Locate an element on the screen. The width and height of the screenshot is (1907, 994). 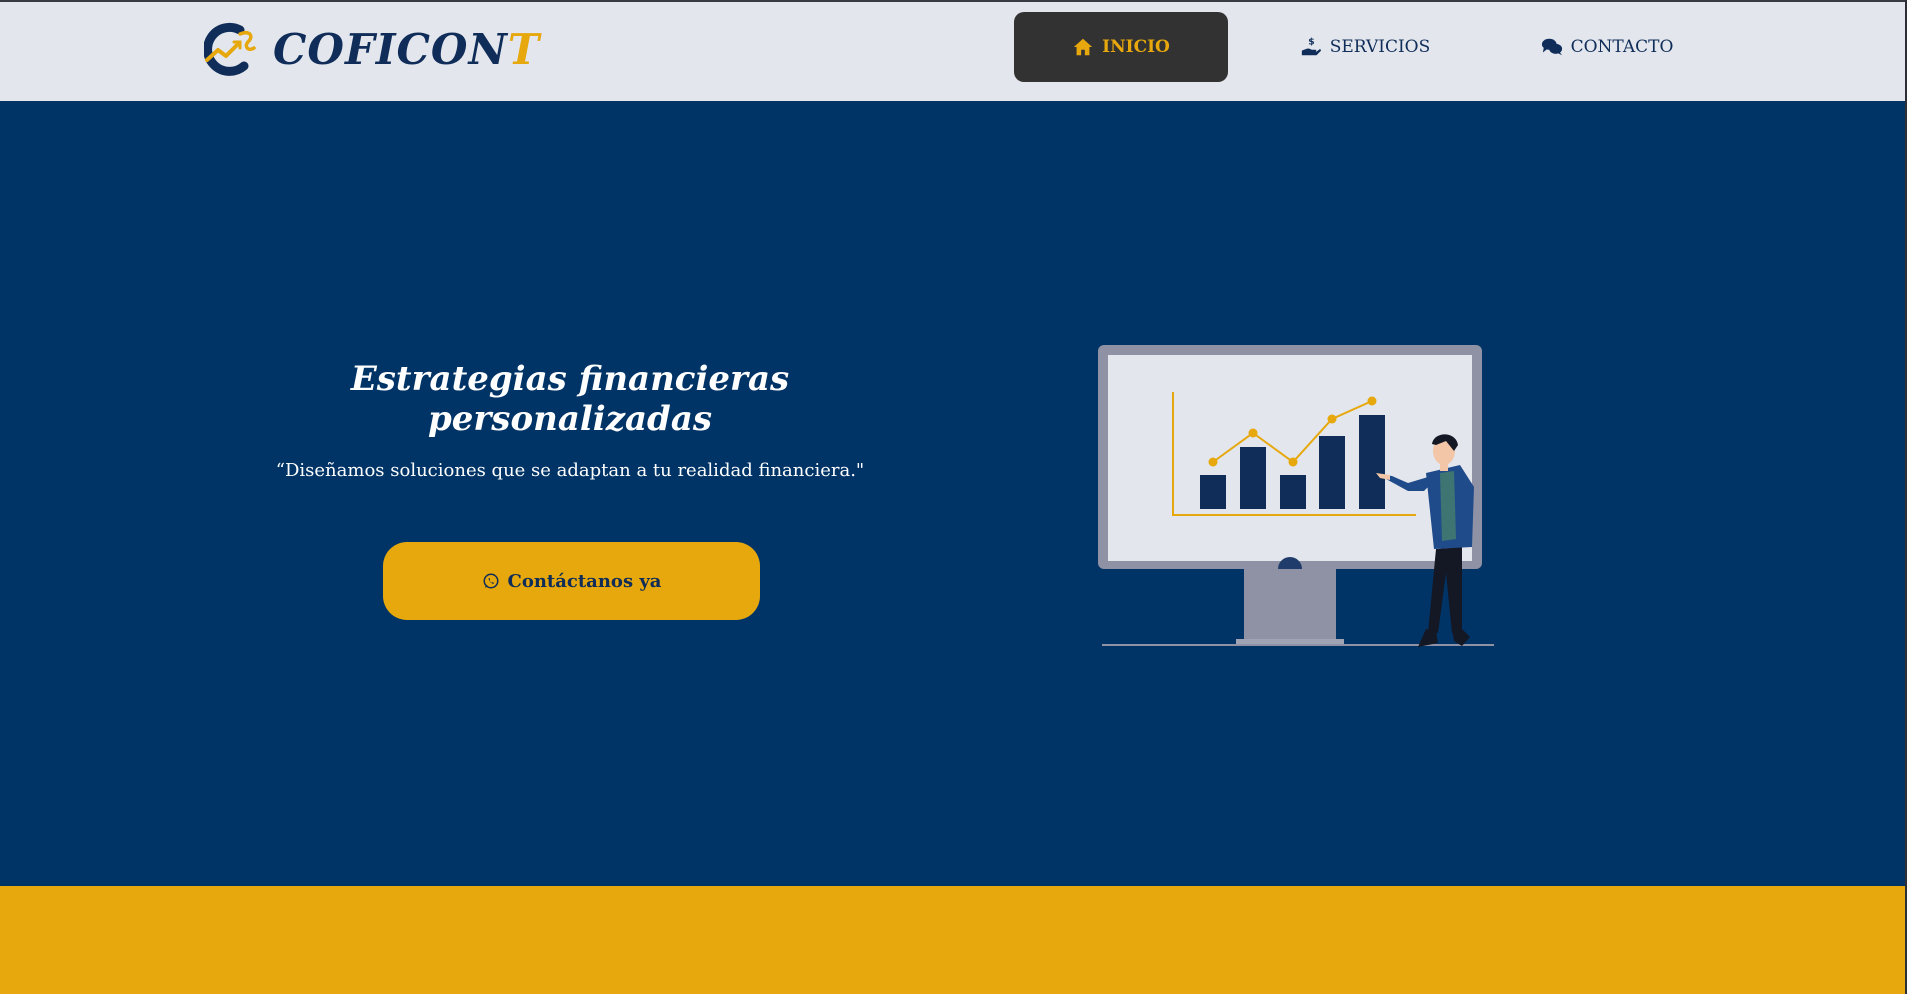
logo-mark-icon is located at coordinates (230, 49).